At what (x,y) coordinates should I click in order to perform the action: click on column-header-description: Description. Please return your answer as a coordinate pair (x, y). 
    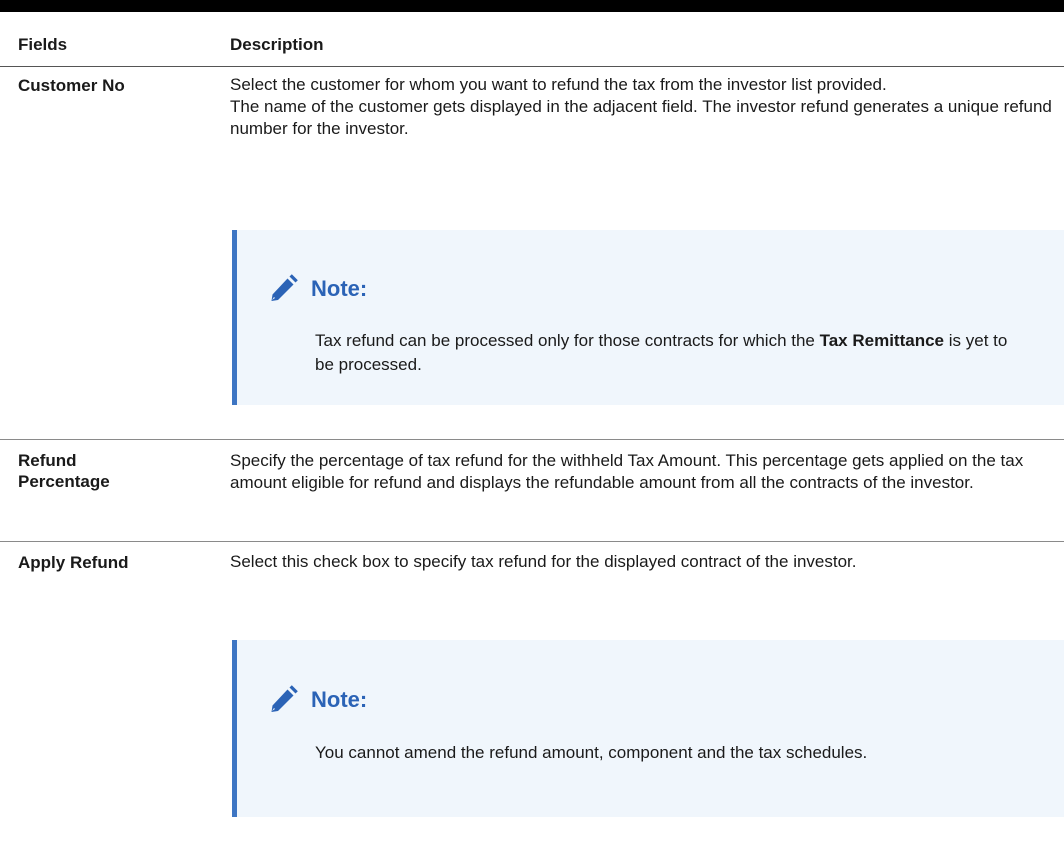
    Looking at the image, I should click on (277, 44).